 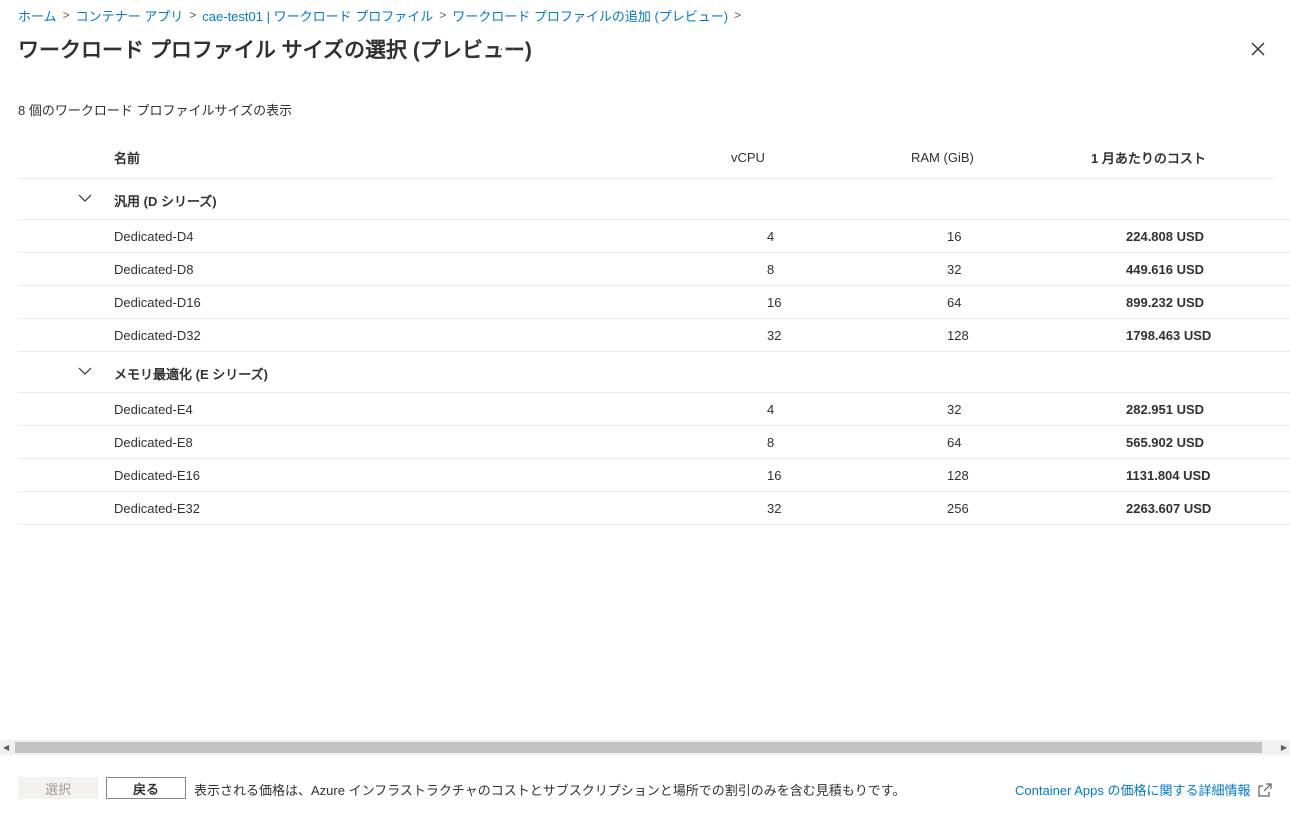 I want to click on cell-ram: 16, so click(x=954, y=236).